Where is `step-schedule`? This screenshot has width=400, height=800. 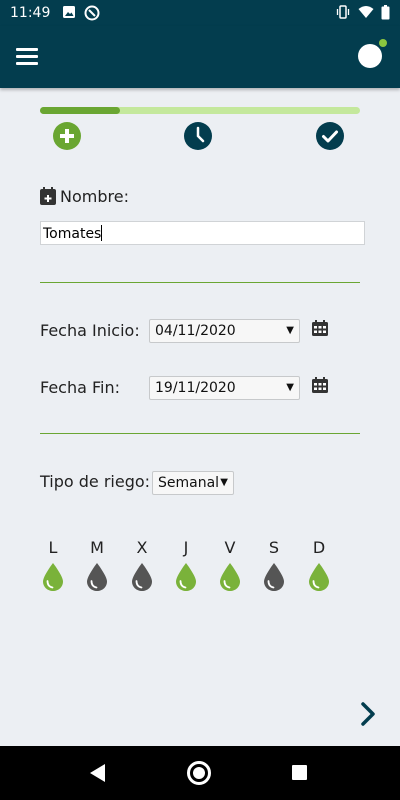
step-schedule is located at coordinates (198, 136).